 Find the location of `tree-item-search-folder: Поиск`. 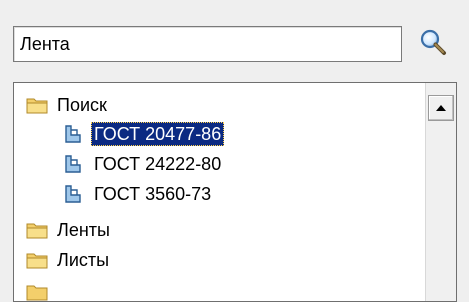

tree-item-search-folder: Поиск is located at coordinates (68, 105).